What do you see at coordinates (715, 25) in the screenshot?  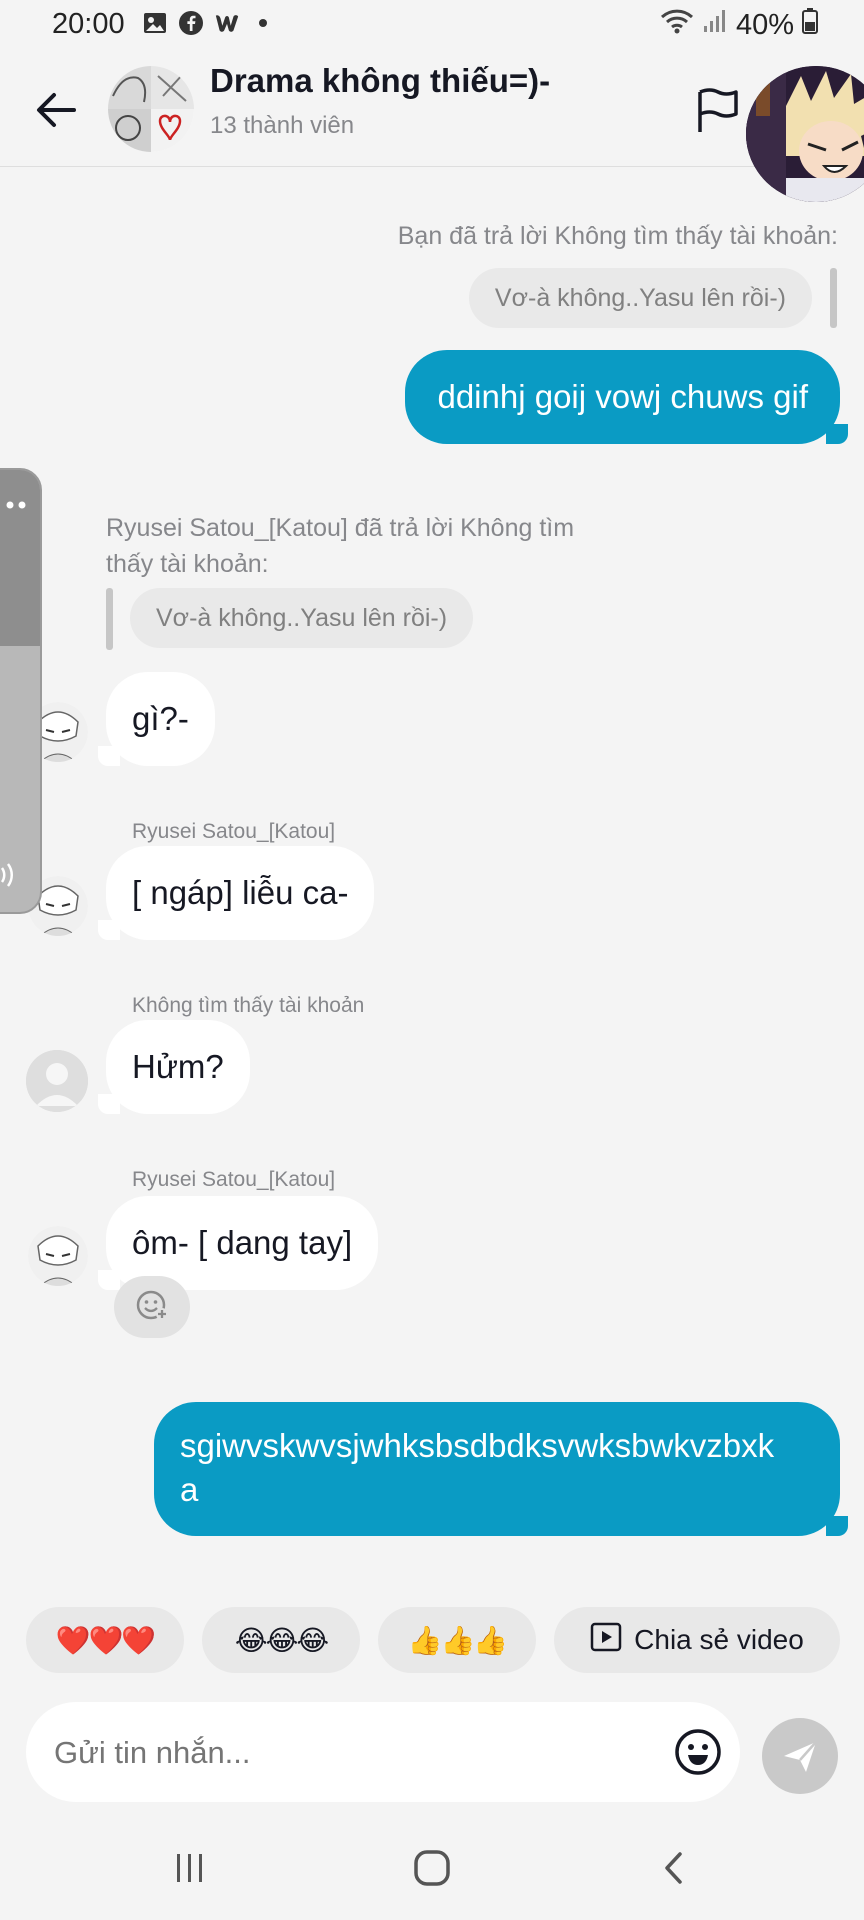 I see `signal-icon` at bounding box center [715, 25].